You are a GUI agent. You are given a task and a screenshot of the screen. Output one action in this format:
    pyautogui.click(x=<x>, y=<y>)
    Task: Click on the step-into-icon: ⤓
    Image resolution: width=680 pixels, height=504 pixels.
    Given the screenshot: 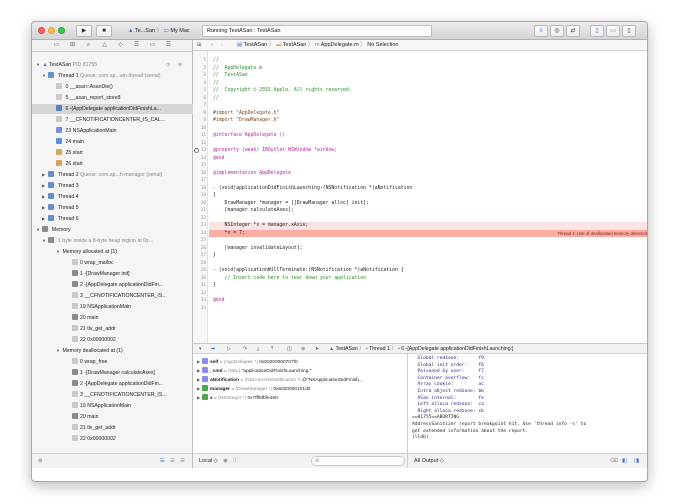 What is the action you would take?
    pyautogui.click(x=258, y=349)
    